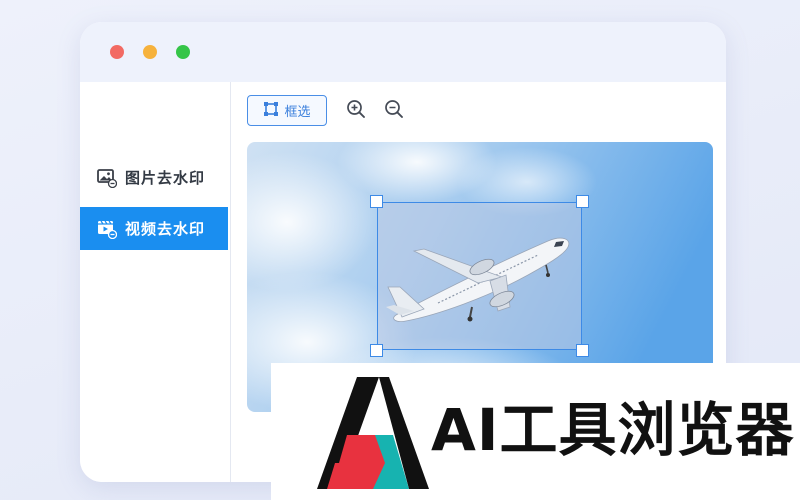  What do you see at coordinates (613, 430) in the screenshot?
I see `brand-name: AI工具浏览器` at bounding box center [613, 430].